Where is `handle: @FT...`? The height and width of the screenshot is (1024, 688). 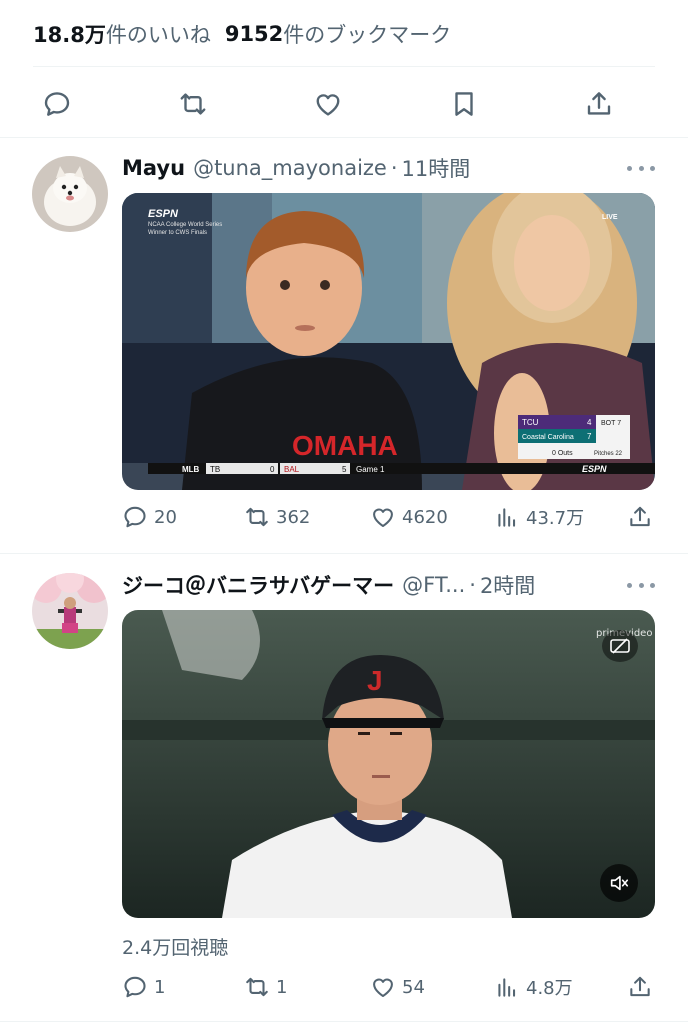
handle: @FT... is located at coordinates (433, 585).